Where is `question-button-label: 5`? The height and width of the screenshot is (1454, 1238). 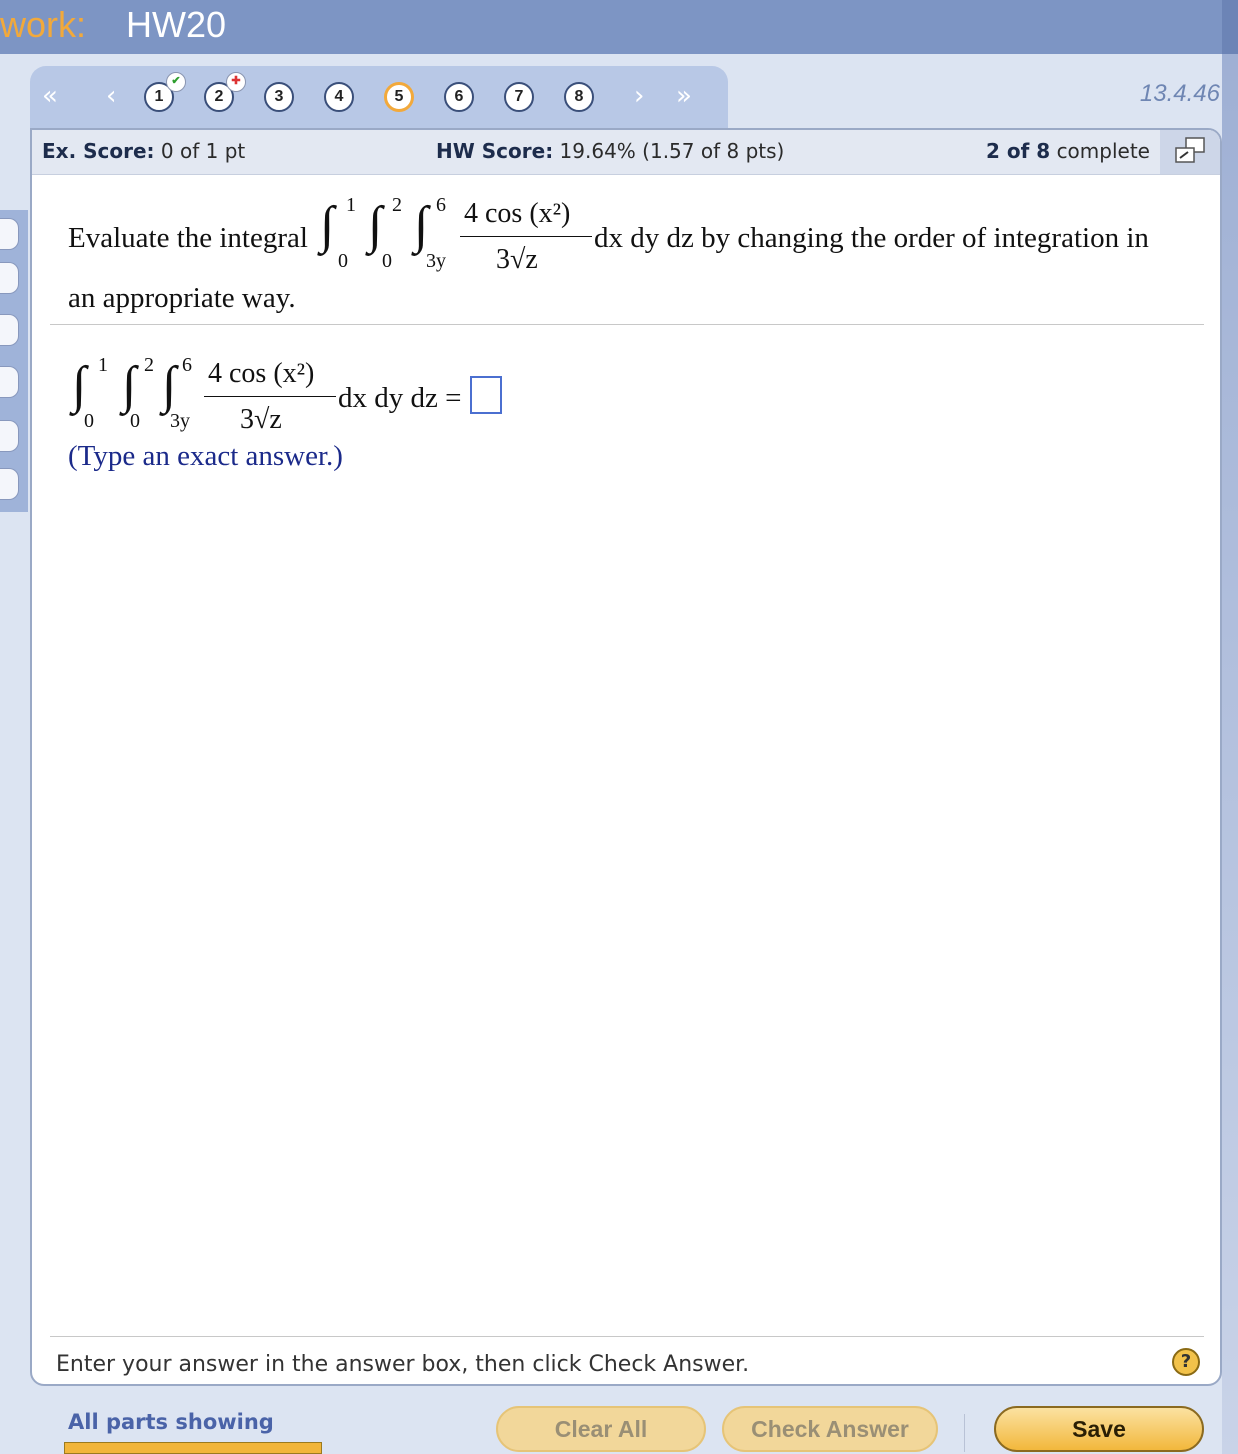
question-button-label: 5 is located at coordinates (399, 96).